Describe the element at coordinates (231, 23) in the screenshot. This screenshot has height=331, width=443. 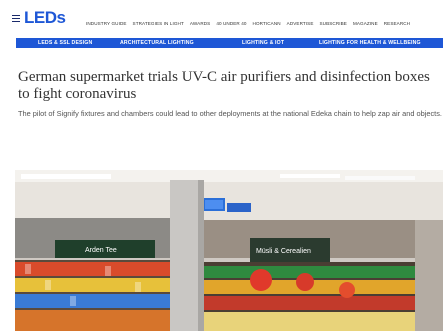
I see `nav-40-under-40: 40 UNDER 40` at that location.